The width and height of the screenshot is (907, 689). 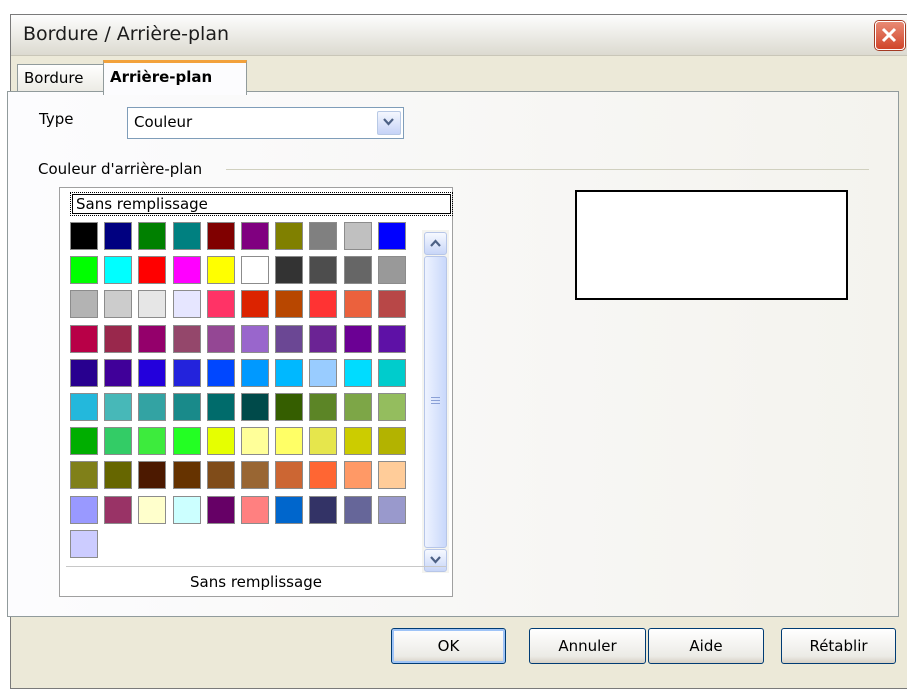 I want to click on type-dropdown-button, so click(x=389, y=123).